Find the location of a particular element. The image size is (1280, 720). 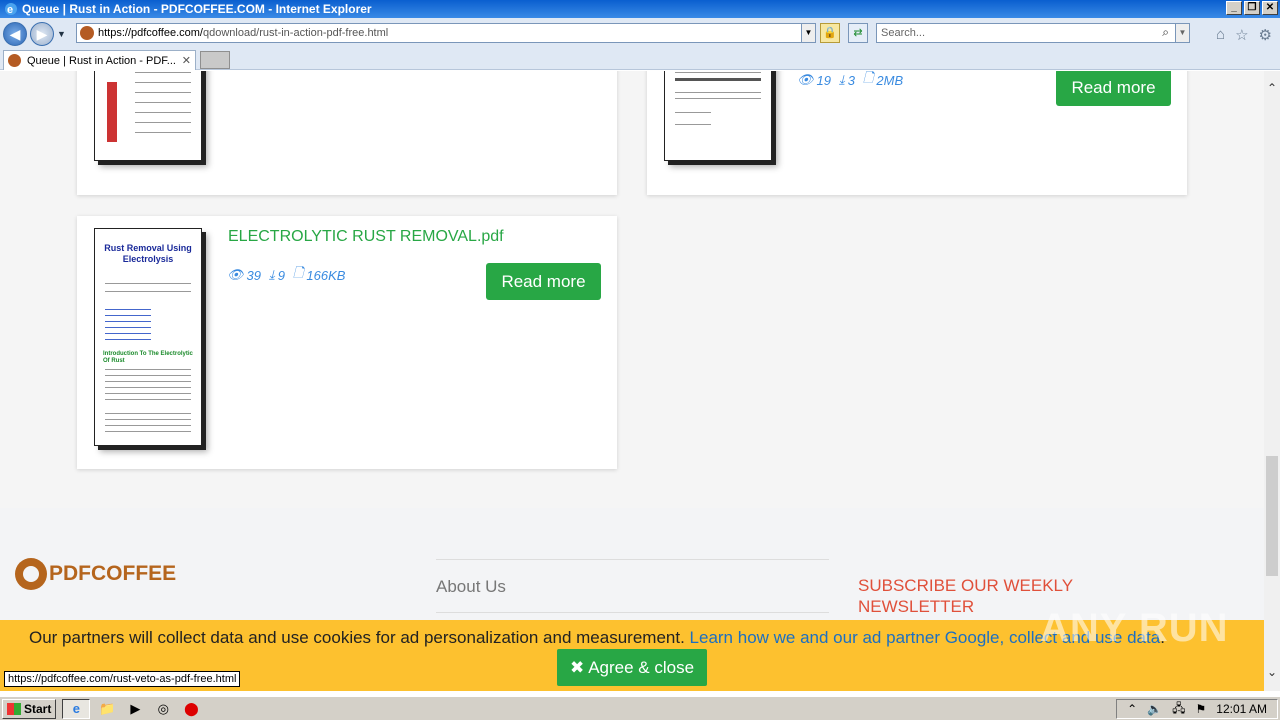

address-dropdown-icon: ▼ is located at coordinates (808, 33).